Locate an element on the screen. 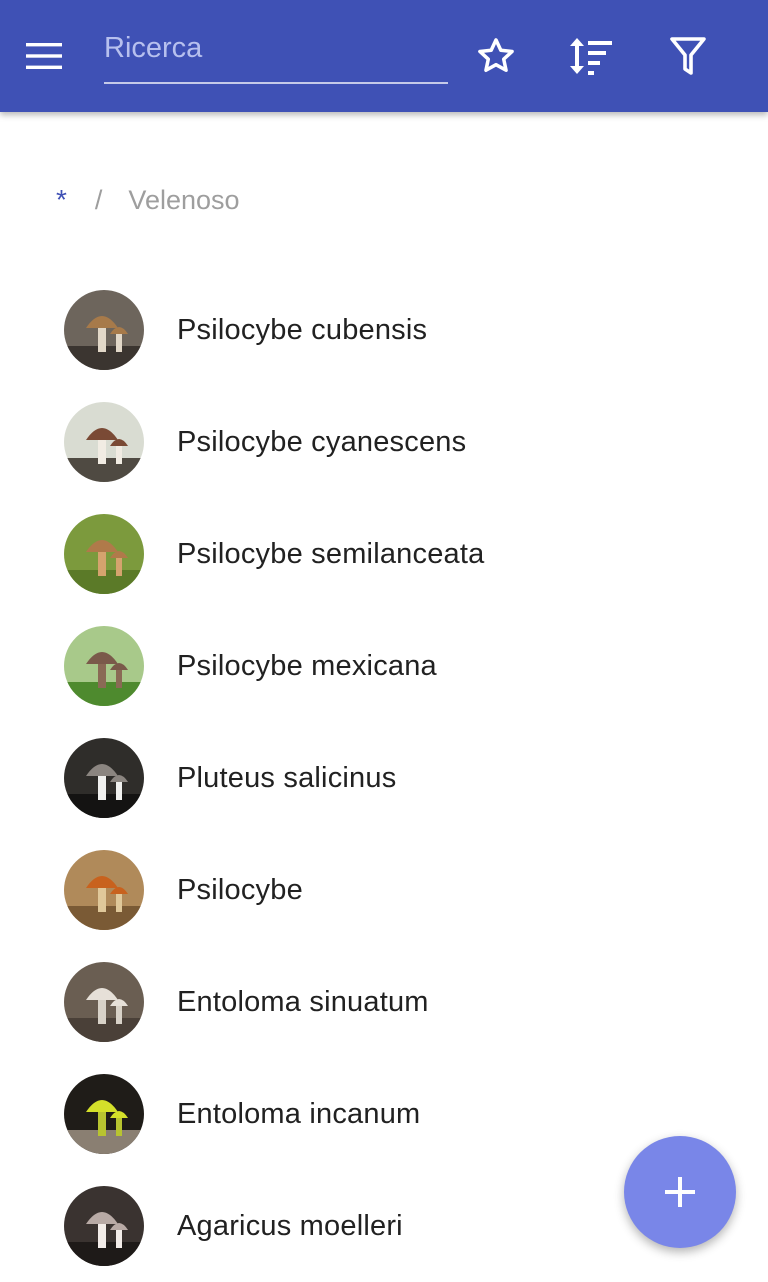  sort-button is located at coordinates (591, 56).